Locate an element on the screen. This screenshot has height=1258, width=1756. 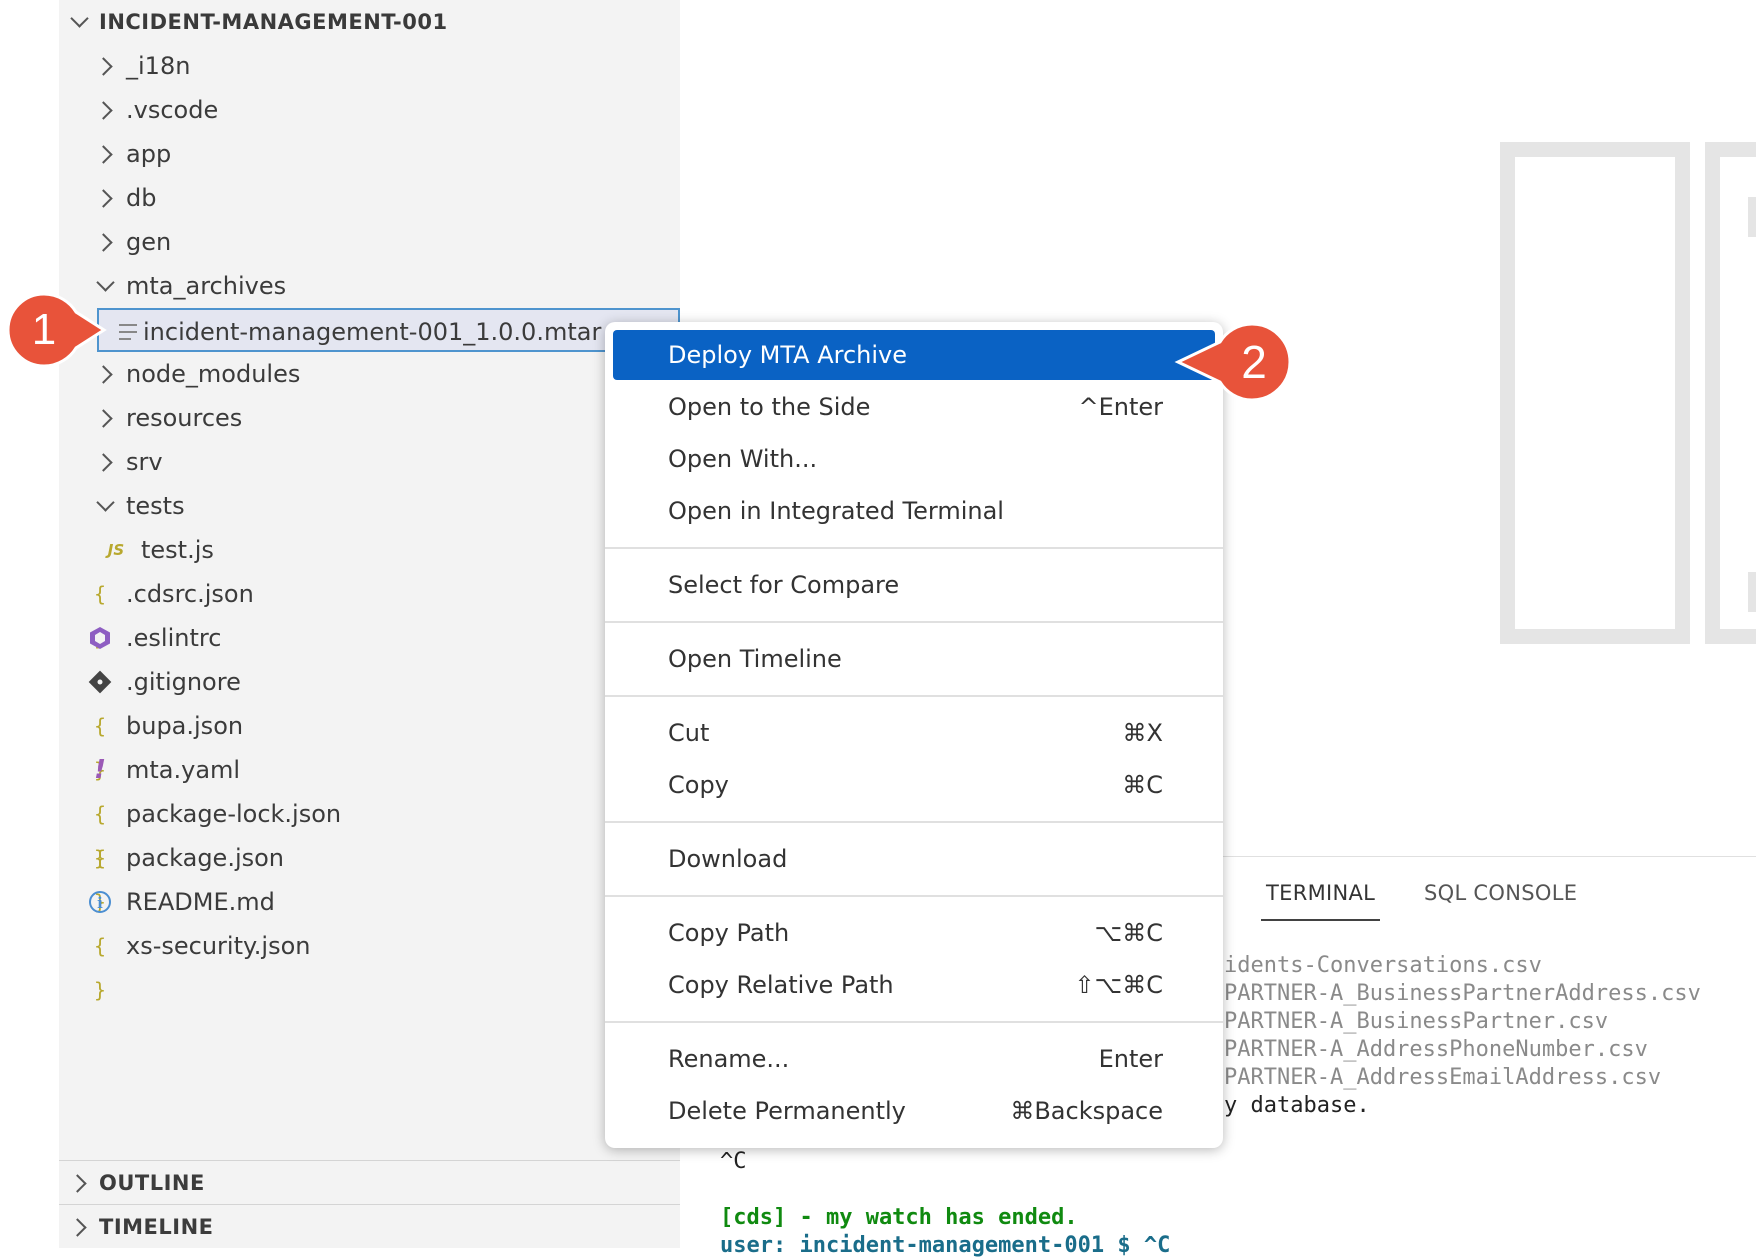
menu-item-copy-path: Copy Path ⌥⌘C is located at coordinates (914, 933).